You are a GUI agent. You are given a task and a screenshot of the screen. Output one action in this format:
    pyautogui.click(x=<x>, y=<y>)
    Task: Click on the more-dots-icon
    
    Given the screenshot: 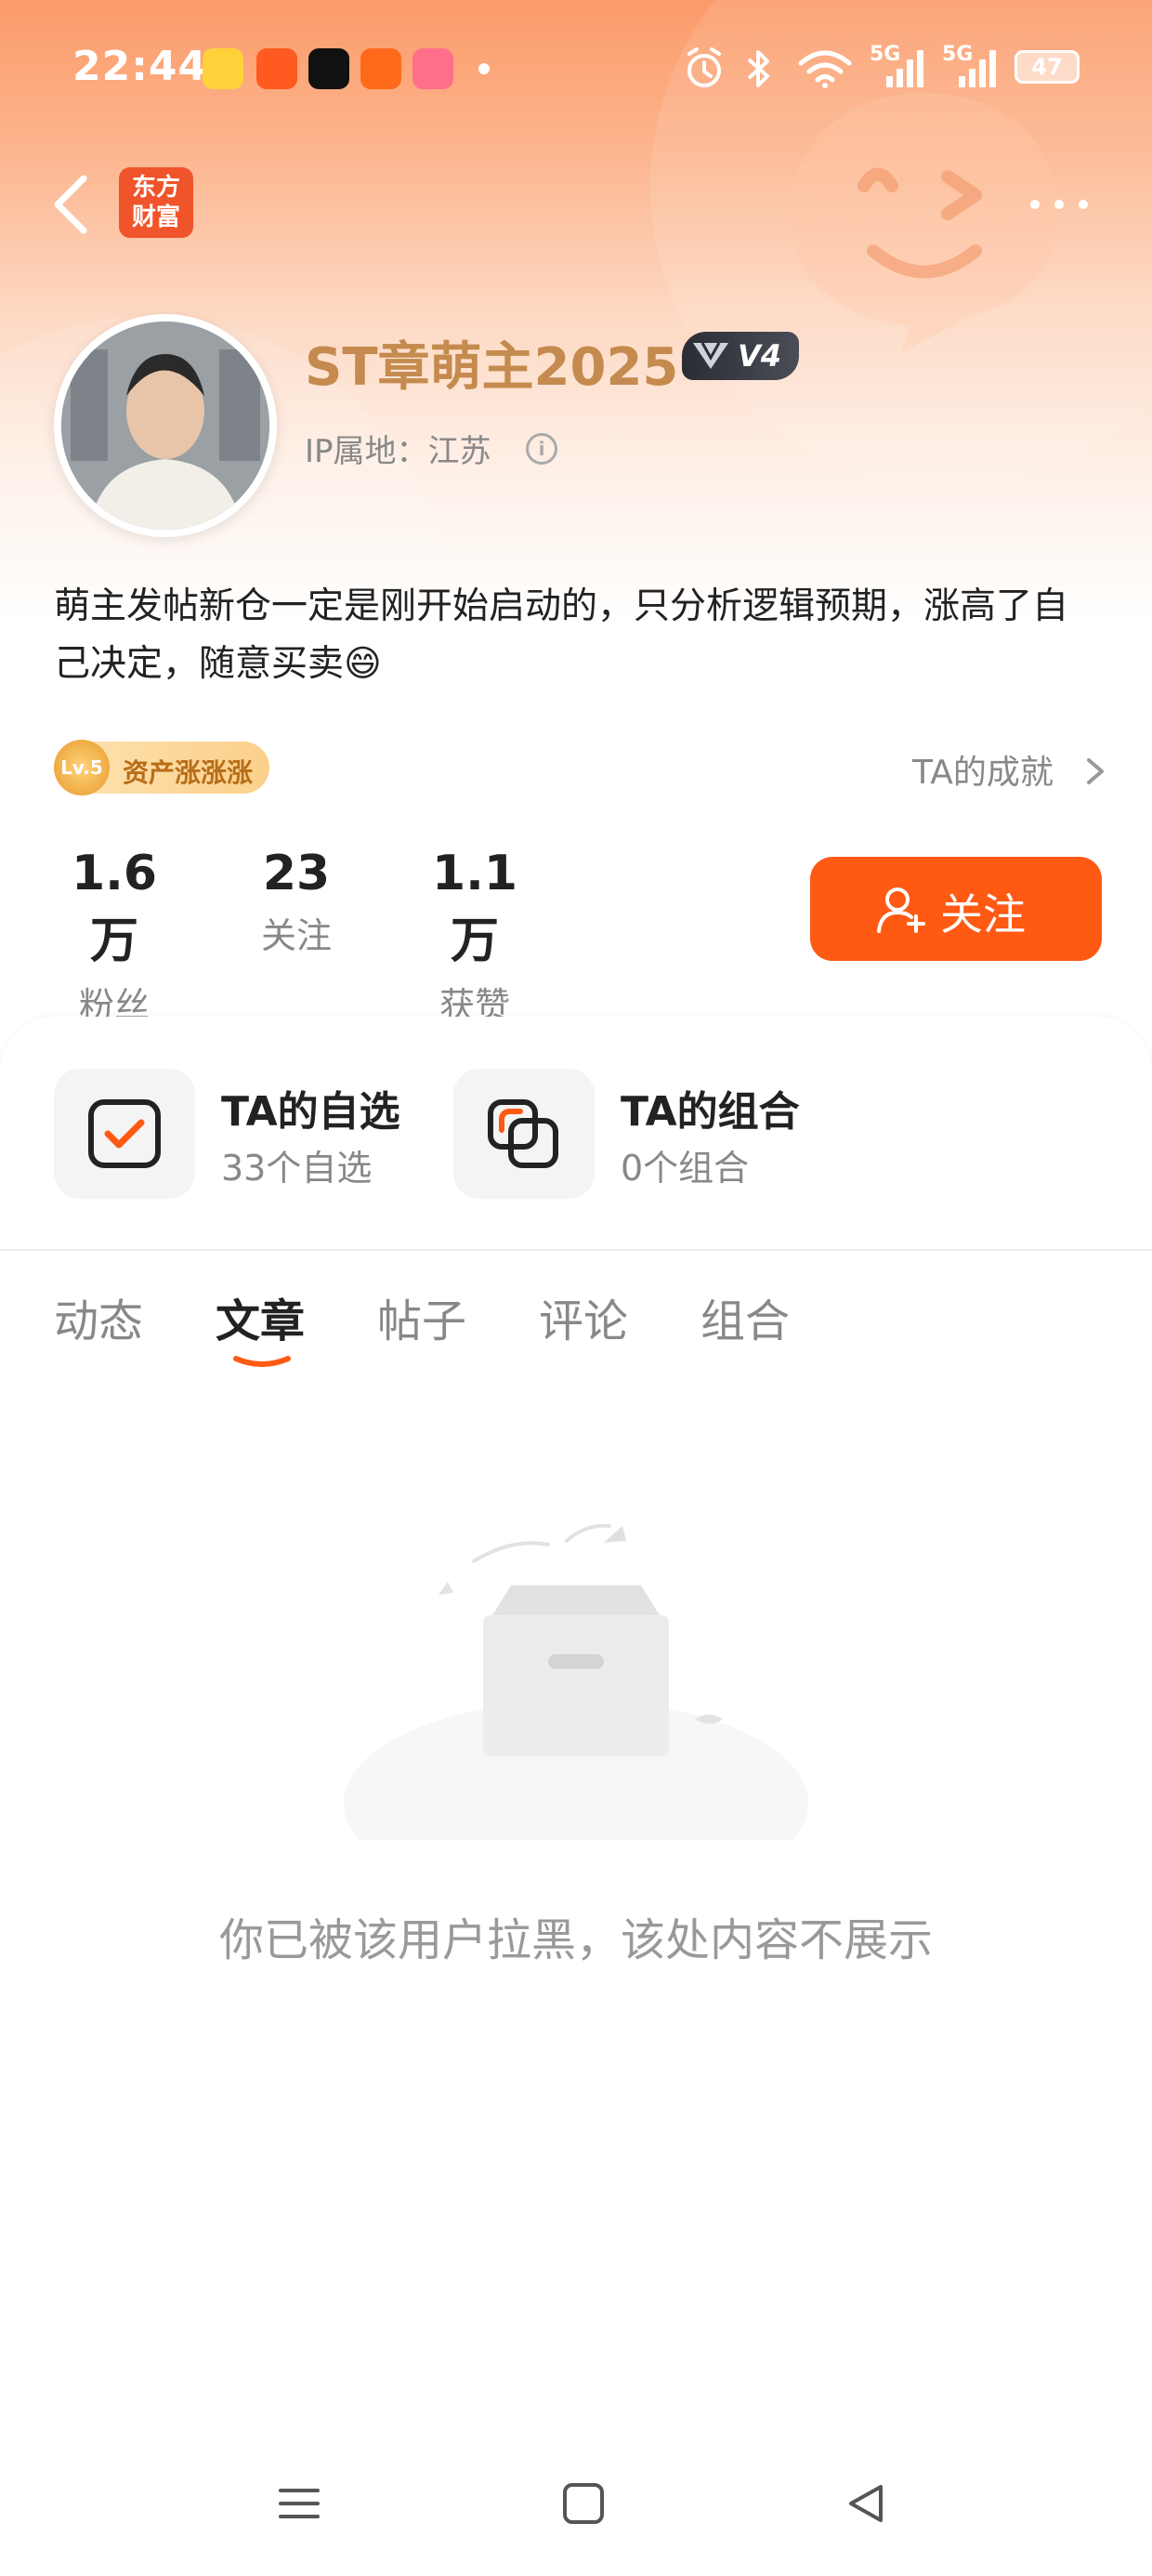 What is the action you would take?
    pyautogui.click(x=1059, y=204)
    